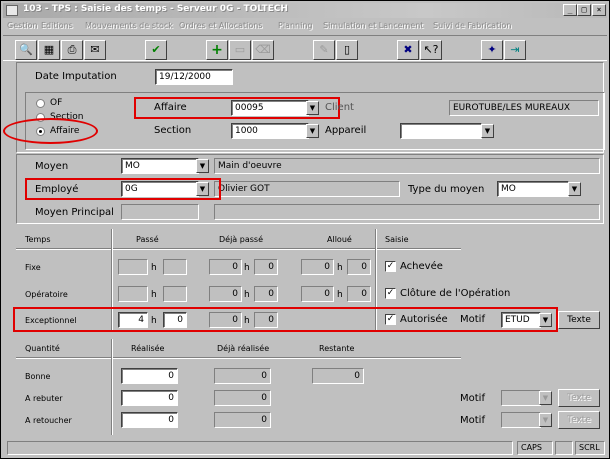 This screenshot has height=459, width=610. Describe the element at coordinates (147, 239) in the screenshot. I see `passe-header: Passé` at that location.